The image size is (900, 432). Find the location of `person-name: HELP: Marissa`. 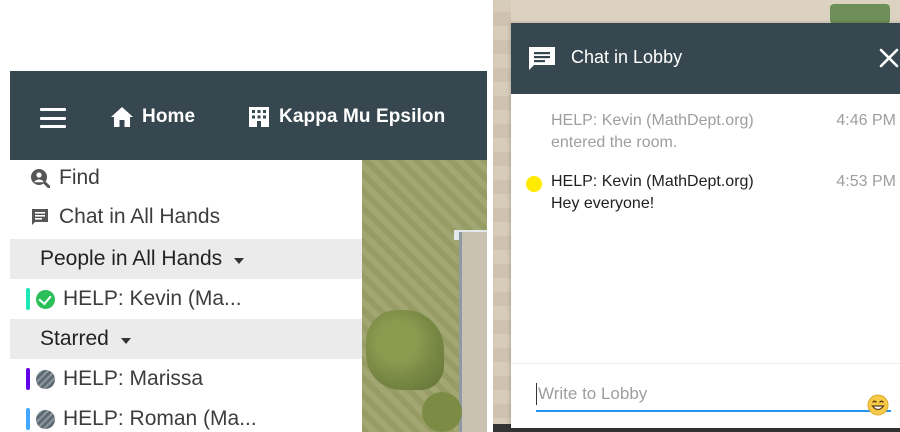

person-name: HELP: Marissa is located at coordinates (133, 378).